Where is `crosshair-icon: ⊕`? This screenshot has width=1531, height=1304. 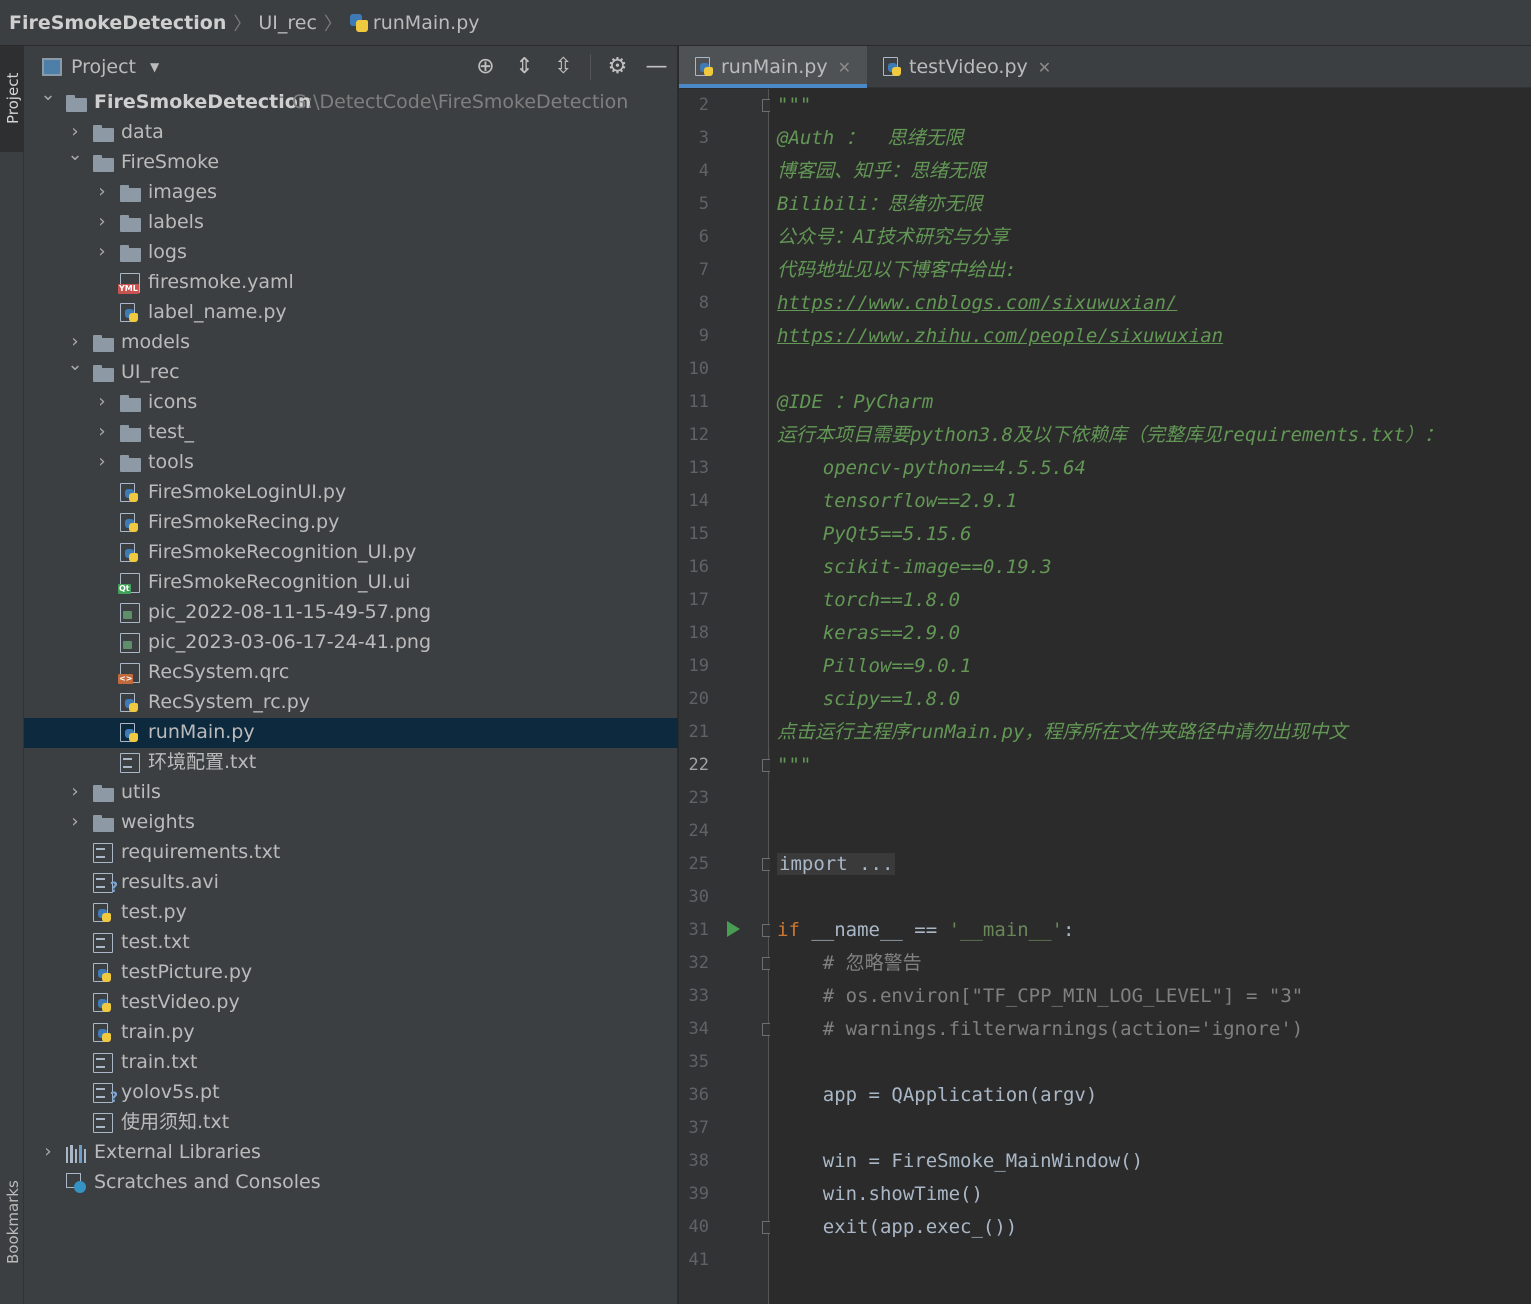 crosshair-icon: ⊕ is located at coordinates (485, 67).